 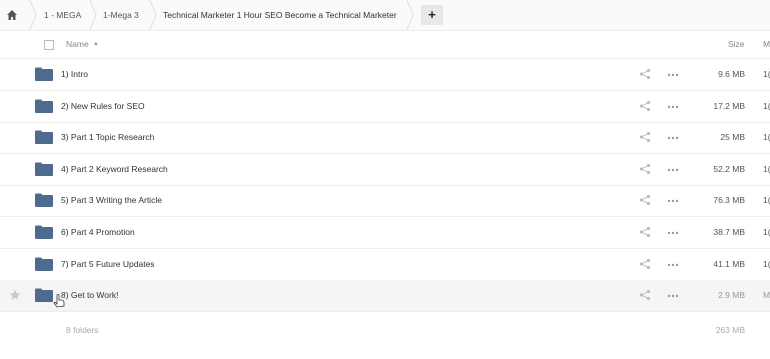 What do you see at coordinates (766, 44) in the screenshot?
I see `modified-column-header: M` at bounding box center [766, 44].